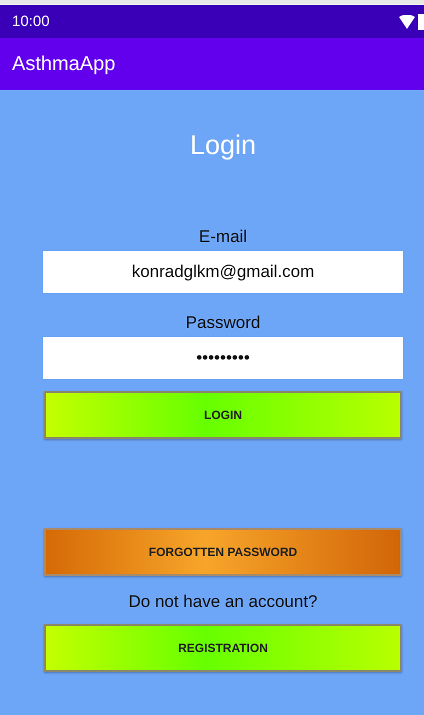  What do you see at coordinates (223, 236) in the screenshot?
I see `field-label: E-mail` at bounding box center [223, 236].